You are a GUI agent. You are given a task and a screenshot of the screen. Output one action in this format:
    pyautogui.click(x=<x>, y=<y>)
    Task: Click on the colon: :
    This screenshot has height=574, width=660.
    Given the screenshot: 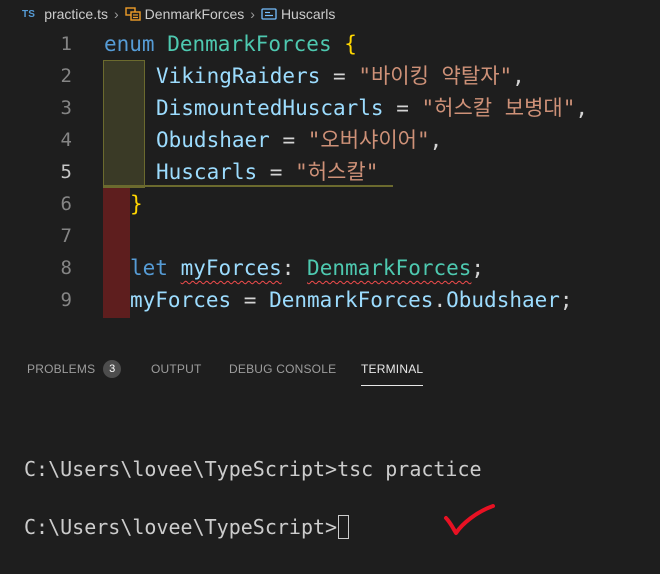 What is the action you would take?
    pyautogui.click(x=294, y=268)
    